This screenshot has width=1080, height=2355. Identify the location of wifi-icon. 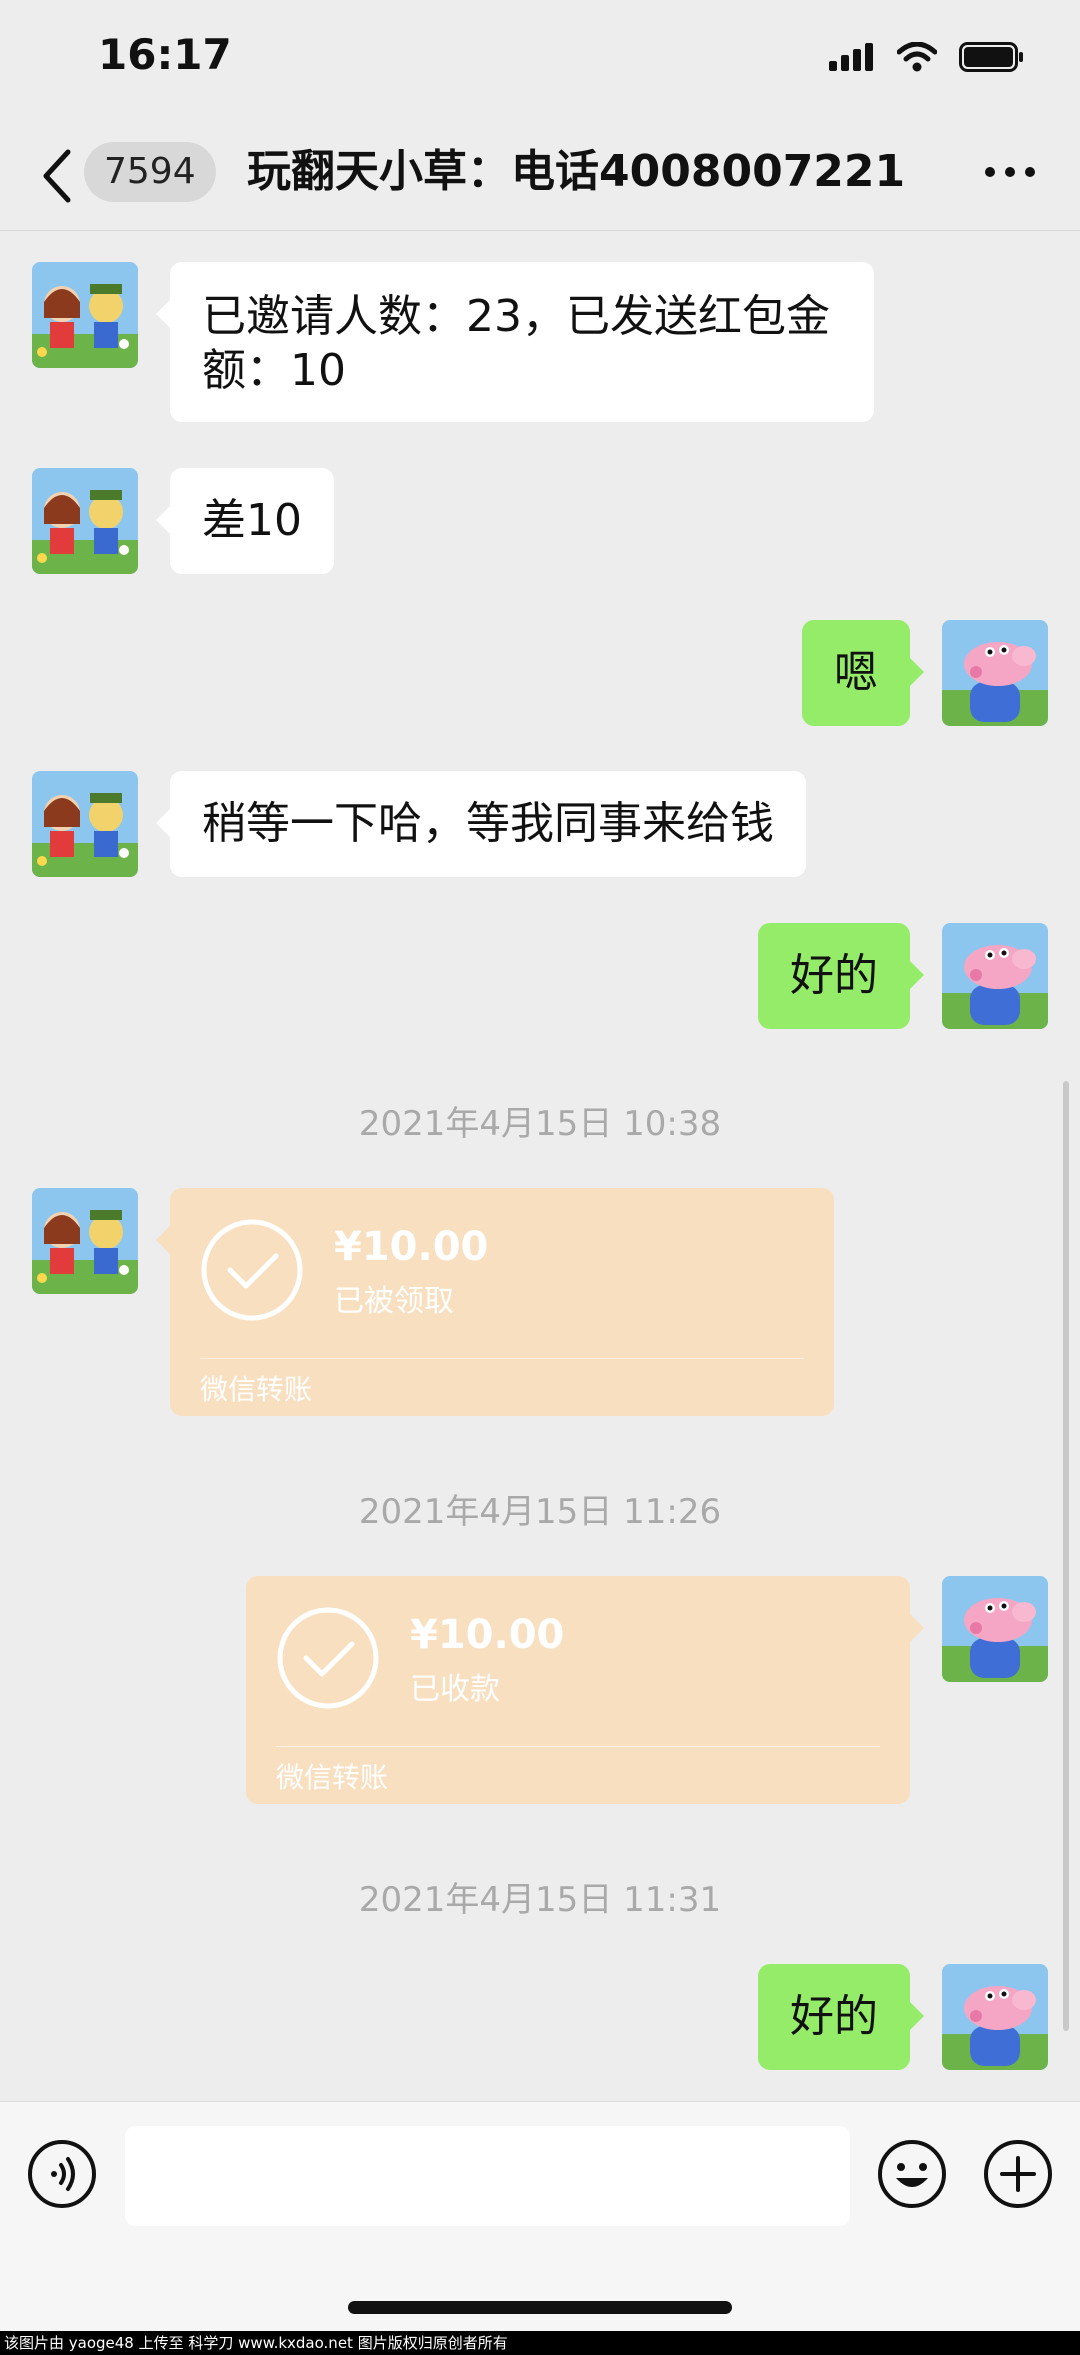
(917, 57).